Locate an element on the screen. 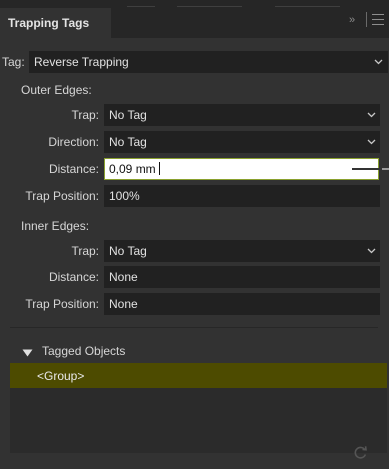  tagged-objects-heading: Tagged Objects is located at coordinates (84, 351).